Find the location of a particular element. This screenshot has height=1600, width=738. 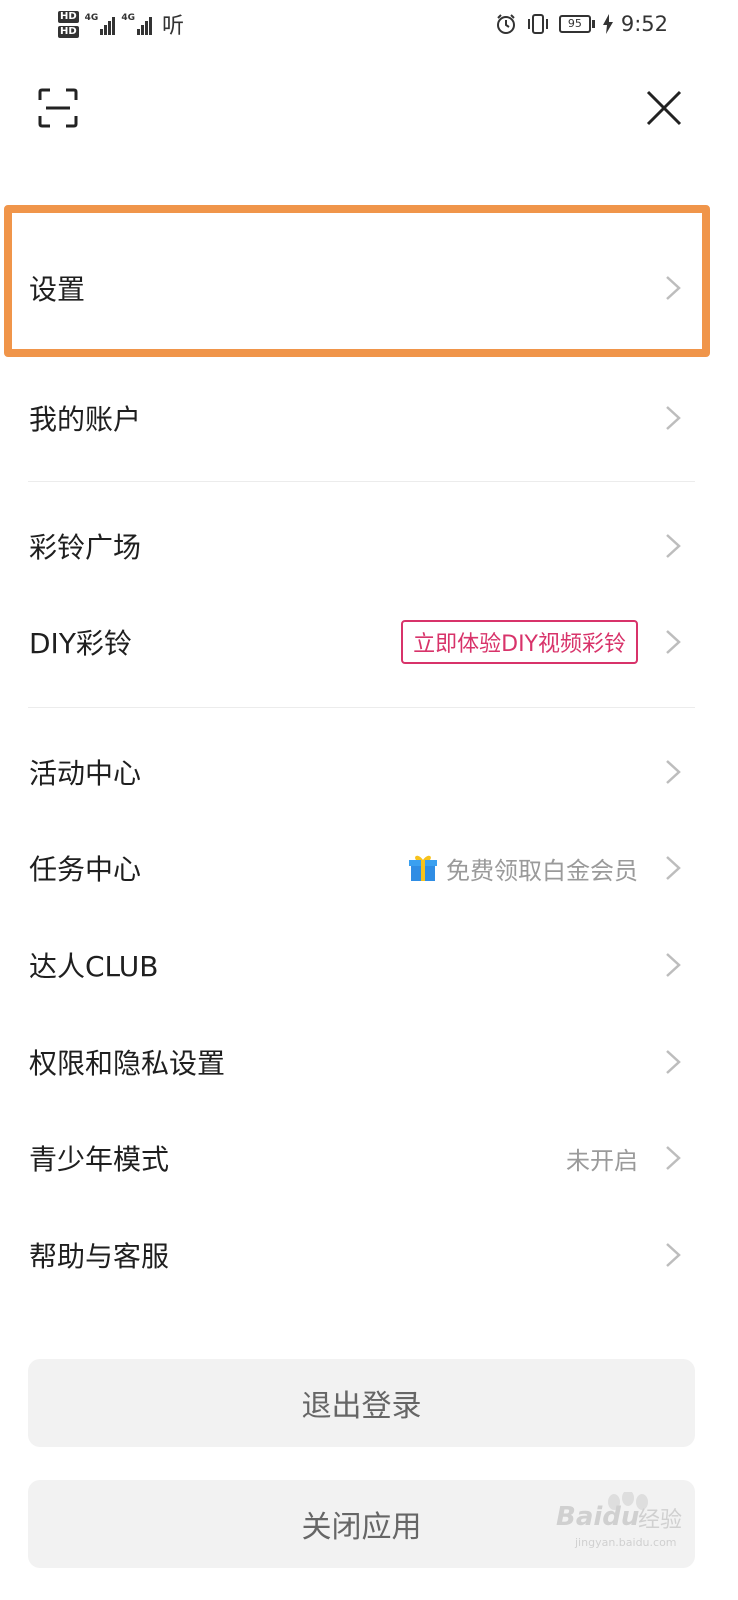

clock: 9:52 is located at coordinates (644, 24).